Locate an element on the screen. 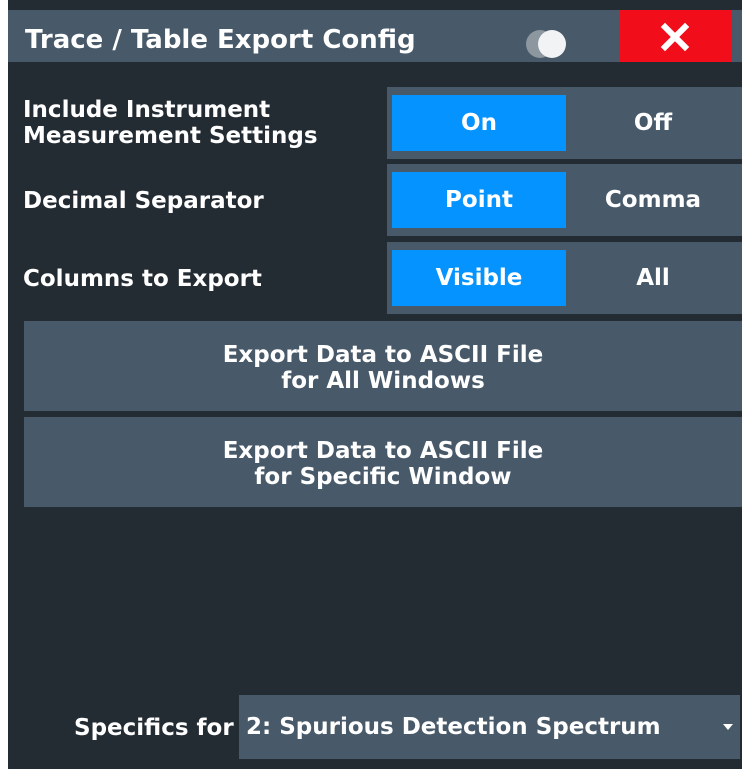 The height and width of the screenshot is (769, 742). columns-all-button: All is located at coordinates (653, 278).